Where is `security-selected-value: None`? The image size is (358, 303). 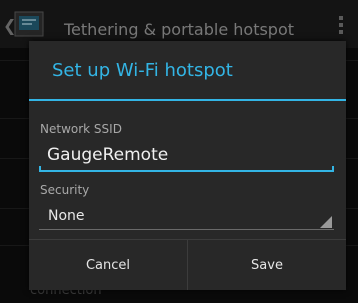 security-selected-value: None is located at coordinates (66, 216).